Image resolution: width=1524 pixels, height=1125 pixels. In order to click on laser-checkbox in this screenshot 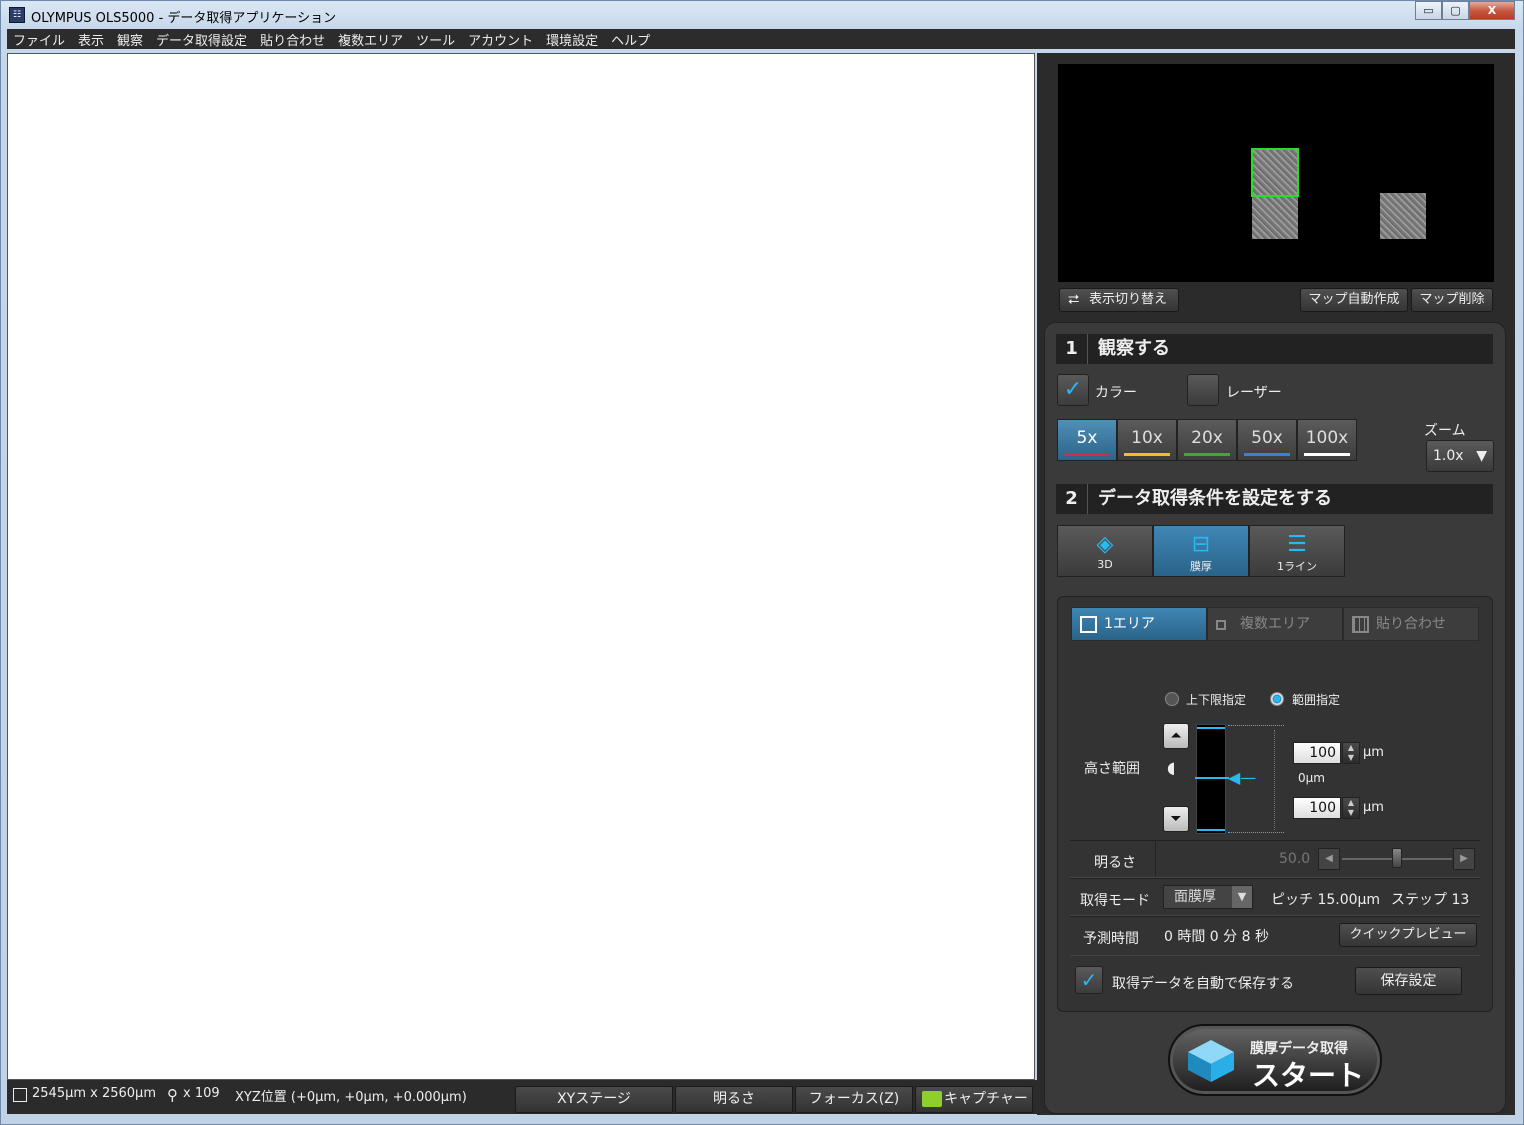, I will do `click(1203, 390)`.